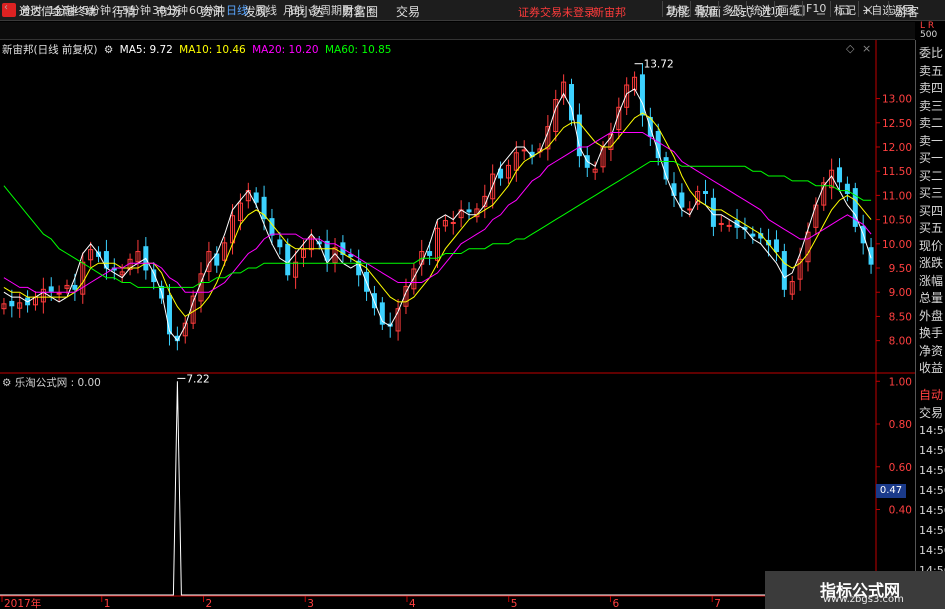 The width and height of the screenshot is (945, 609). What do you see at coordinates (931, 210) in the screenshot?
I see `sidebar-row: 买四` at bounding box center [931, 210].